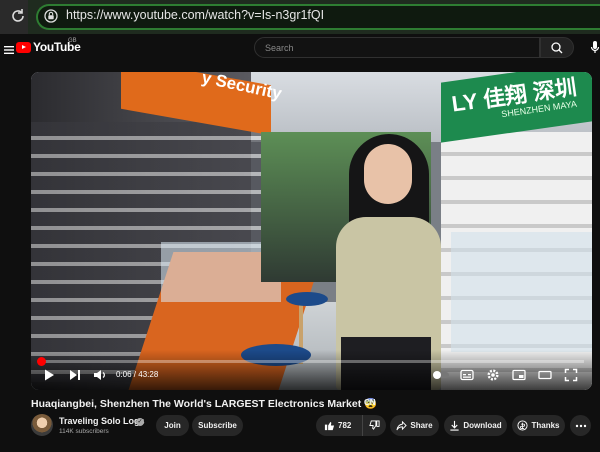 The width and height of the screenshot is (600, 452). I want to click on captions-icon, so click(467, 375).